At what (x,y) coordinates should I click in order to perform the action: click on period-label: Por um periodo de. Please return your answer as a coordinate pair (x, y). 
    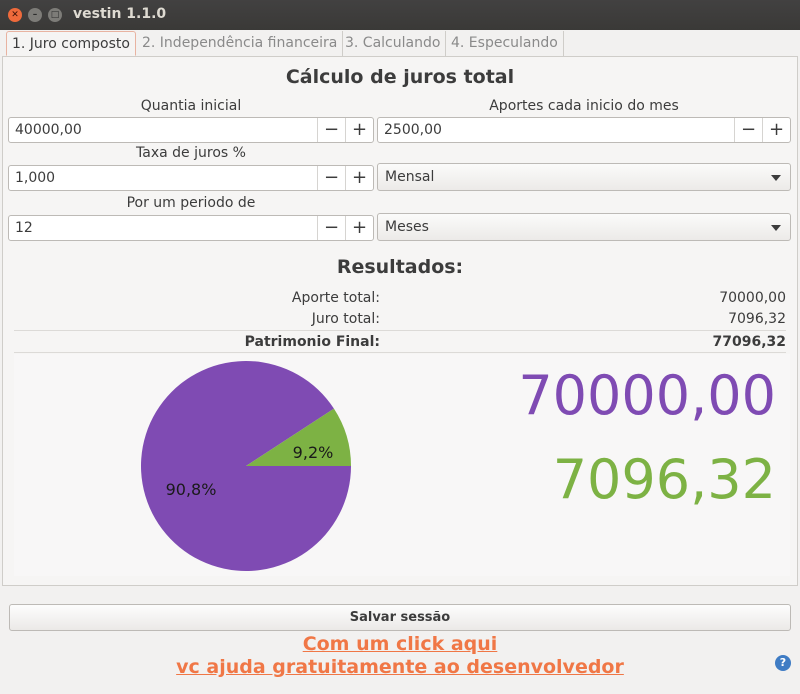
    Looking at the image, I should click on (191, 203).